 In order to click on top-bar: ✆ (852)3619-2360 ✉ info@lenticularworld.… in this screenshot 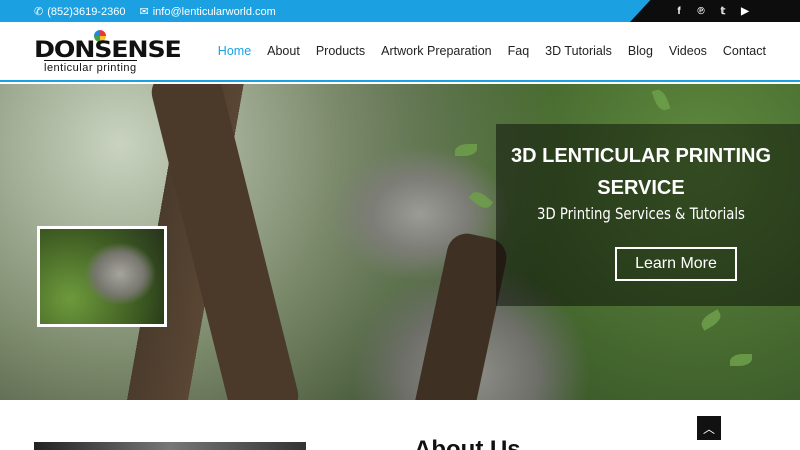, I will do `click(400, 11)`.